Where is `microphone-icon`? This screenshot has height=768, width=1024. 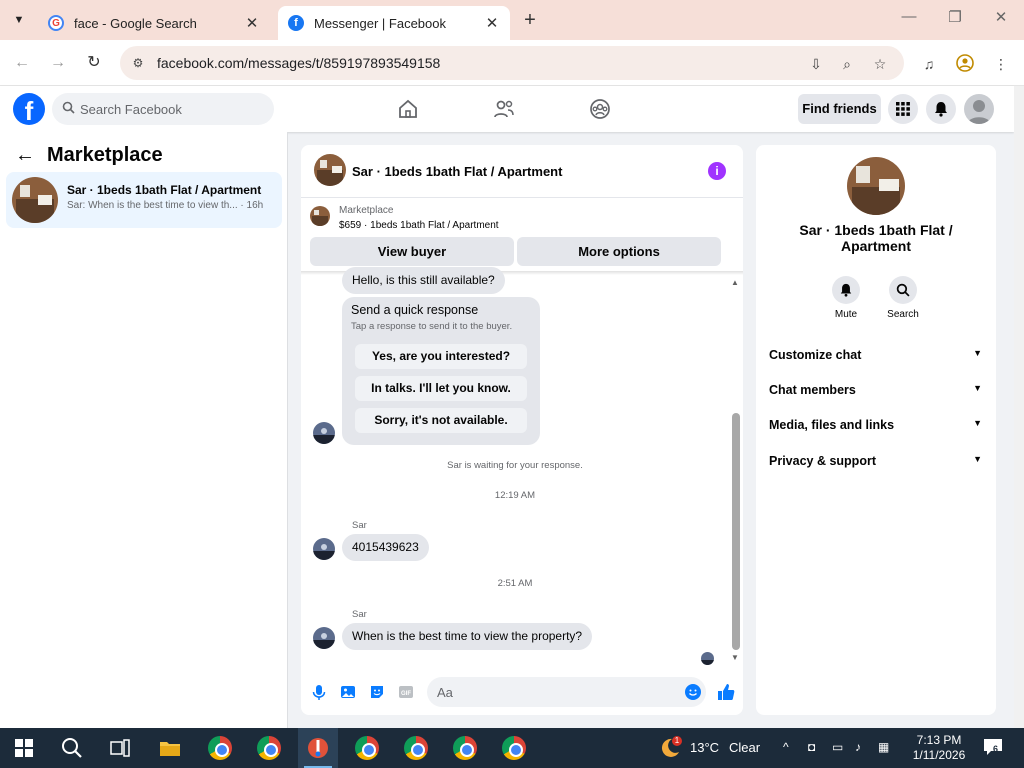 microphone-icon is located at coordinates (319, 692).